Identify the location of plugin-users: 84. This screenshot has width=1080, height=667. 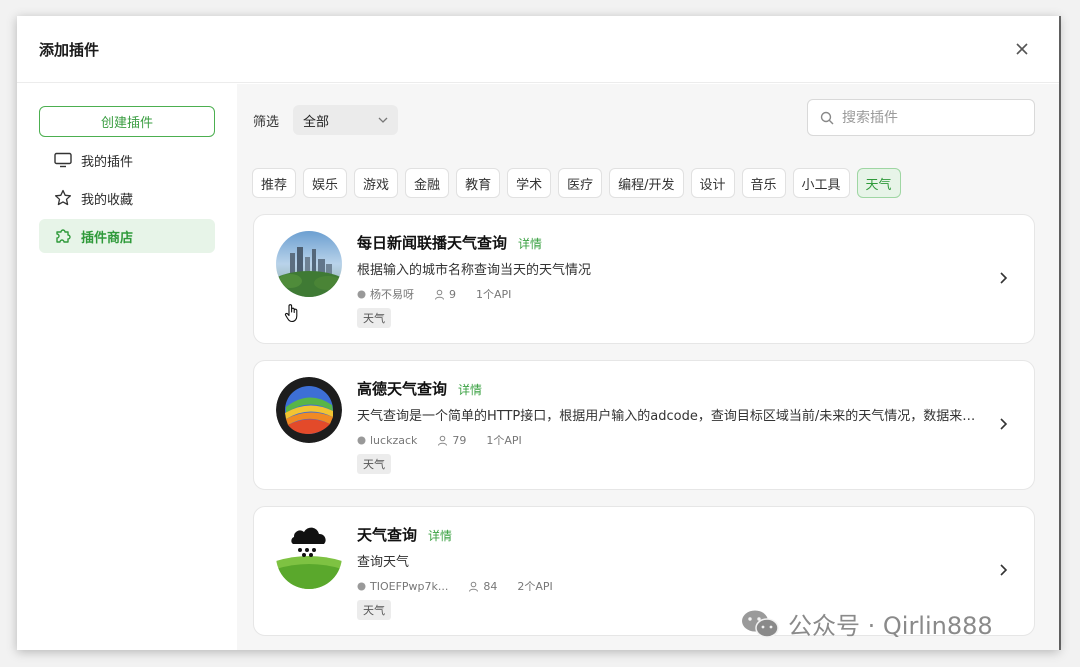
(482, 586).